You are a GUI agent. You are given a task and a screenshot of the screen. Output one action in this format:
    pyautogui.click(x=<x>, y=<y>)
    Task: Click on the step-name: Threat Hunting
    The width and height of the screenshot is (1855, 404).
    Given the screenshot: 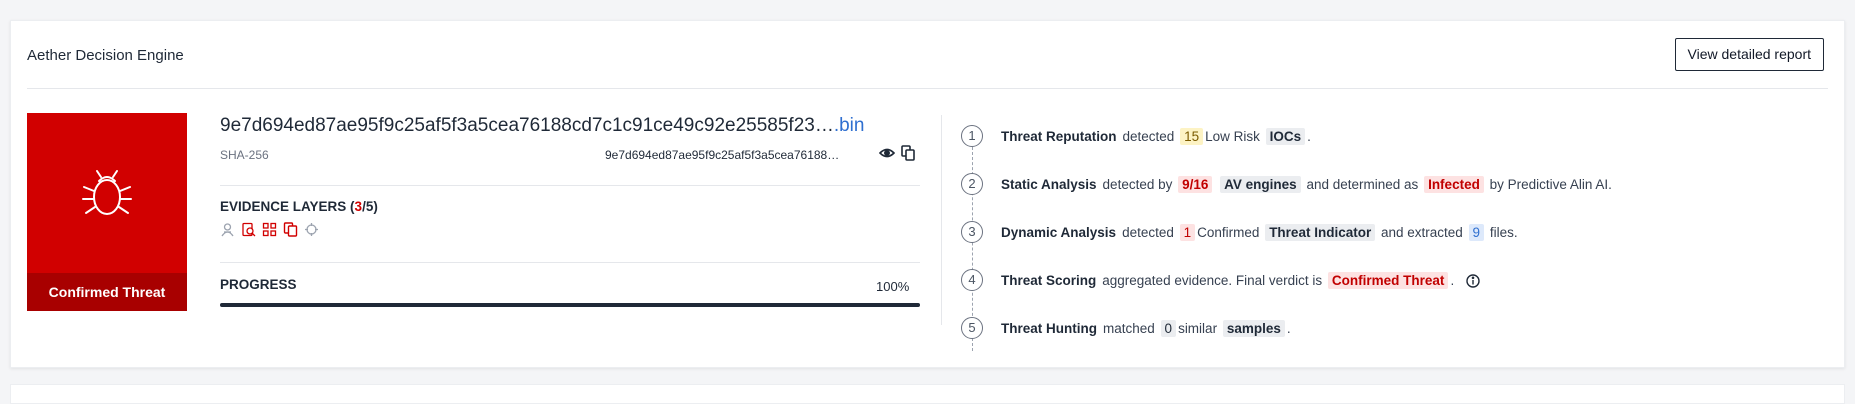 What is the action you would take?
    pyautogui.click(x=1049, y=328)
    